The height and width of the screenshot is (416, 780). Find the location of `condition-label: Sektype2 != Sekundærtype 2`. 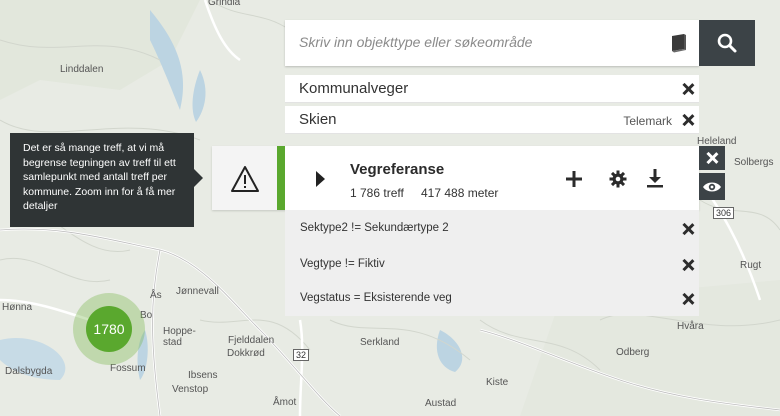

condition-label: Sektype2 != Sekundærtype 2 is located at coordinates (374, 228).